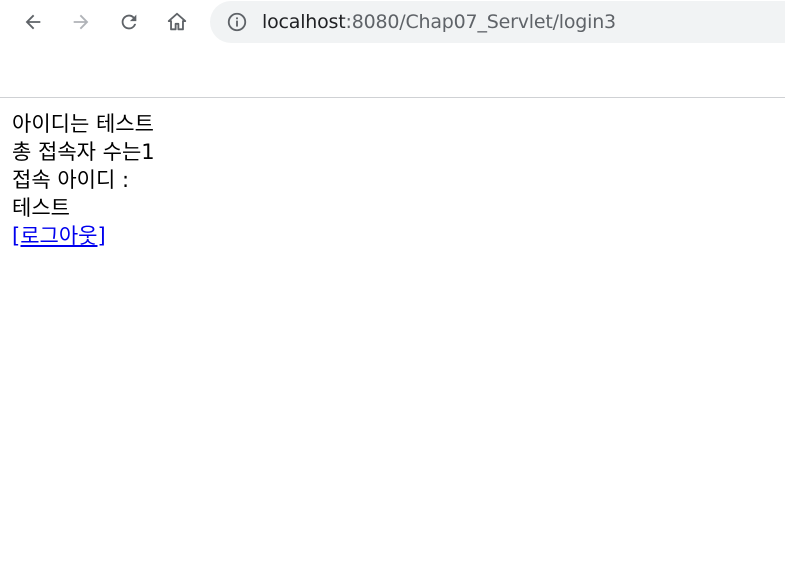 The height and width of the screenshot is (561, 785). I want to click on arrow-right-icon, so click(81, 22).